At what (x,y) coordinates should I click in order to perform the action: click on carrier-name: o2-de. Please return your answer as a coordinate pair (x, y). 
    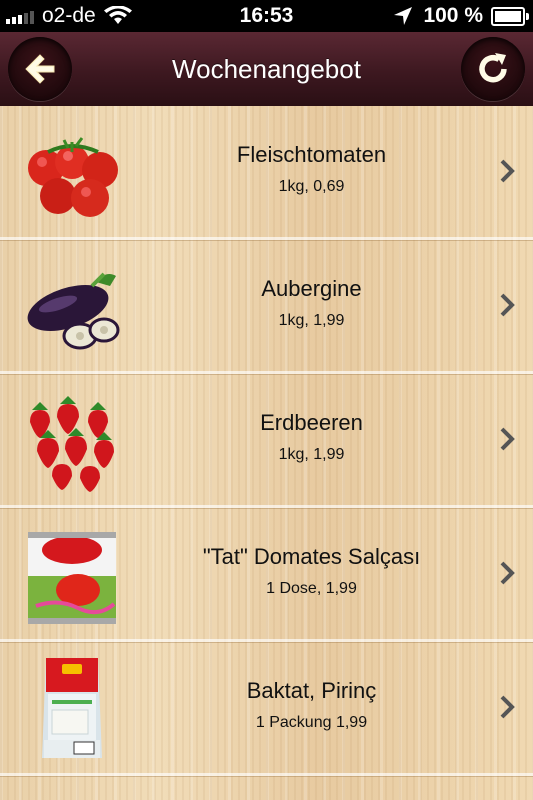
    Looking at the image, I should click on (69, 15).